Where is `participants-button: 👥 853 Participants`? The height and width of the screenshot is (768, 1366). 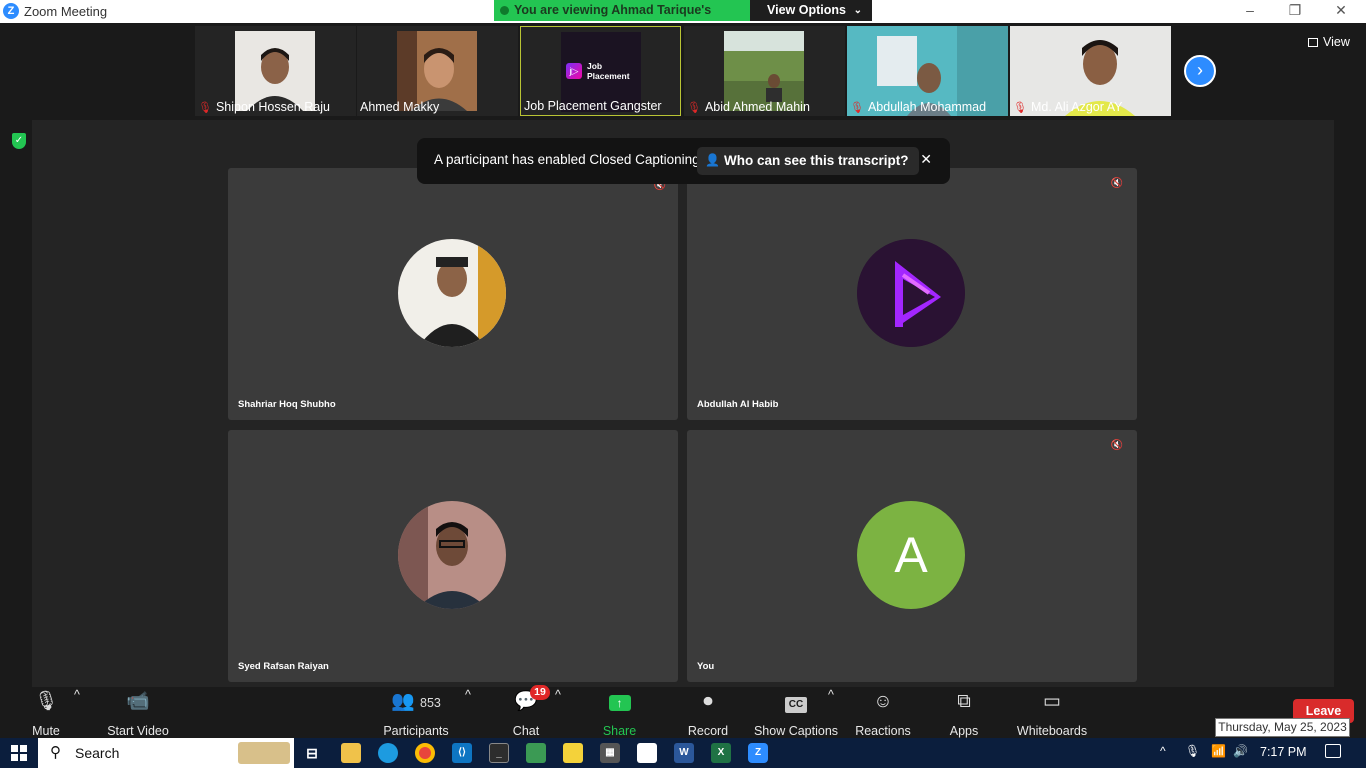
participants-button: 👥 853 Participants is located at coordinates (416, 713).